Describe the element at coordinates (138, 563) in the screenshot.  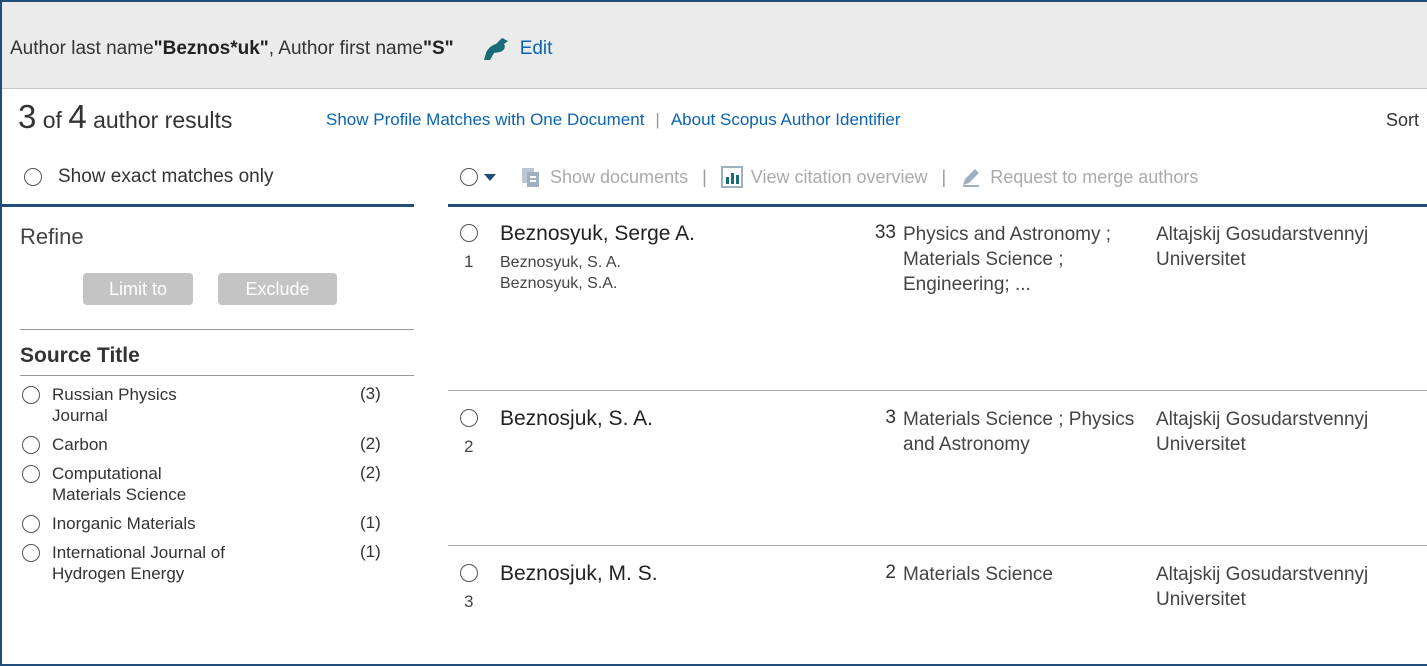
I see `source-name: International Journal of Hydrogen Energy` at that location.